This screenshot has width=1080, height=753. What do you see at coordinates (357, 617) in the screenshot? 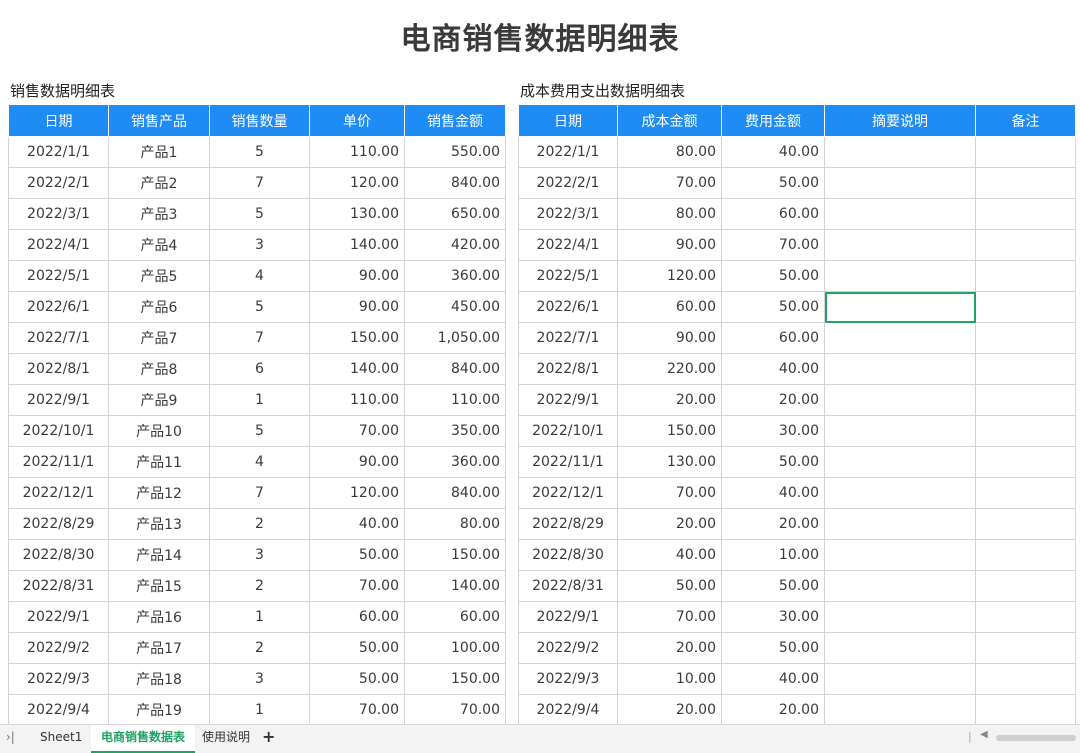
I see `cell-unit-price: 60.00` at bounding box center [357, 617].